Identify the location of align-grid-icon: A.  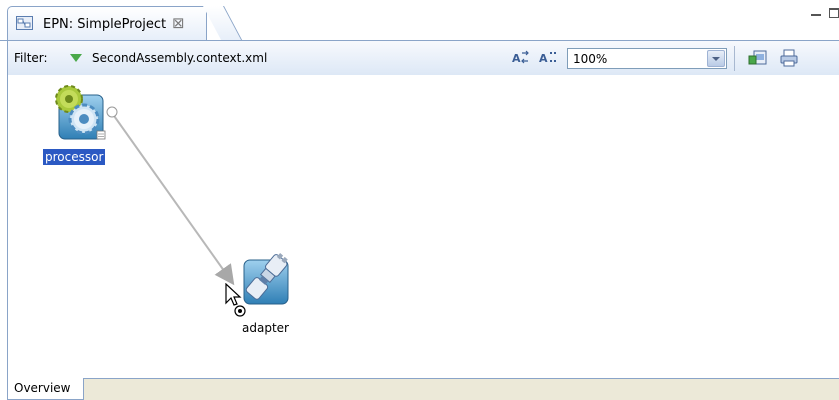
(548, 58).